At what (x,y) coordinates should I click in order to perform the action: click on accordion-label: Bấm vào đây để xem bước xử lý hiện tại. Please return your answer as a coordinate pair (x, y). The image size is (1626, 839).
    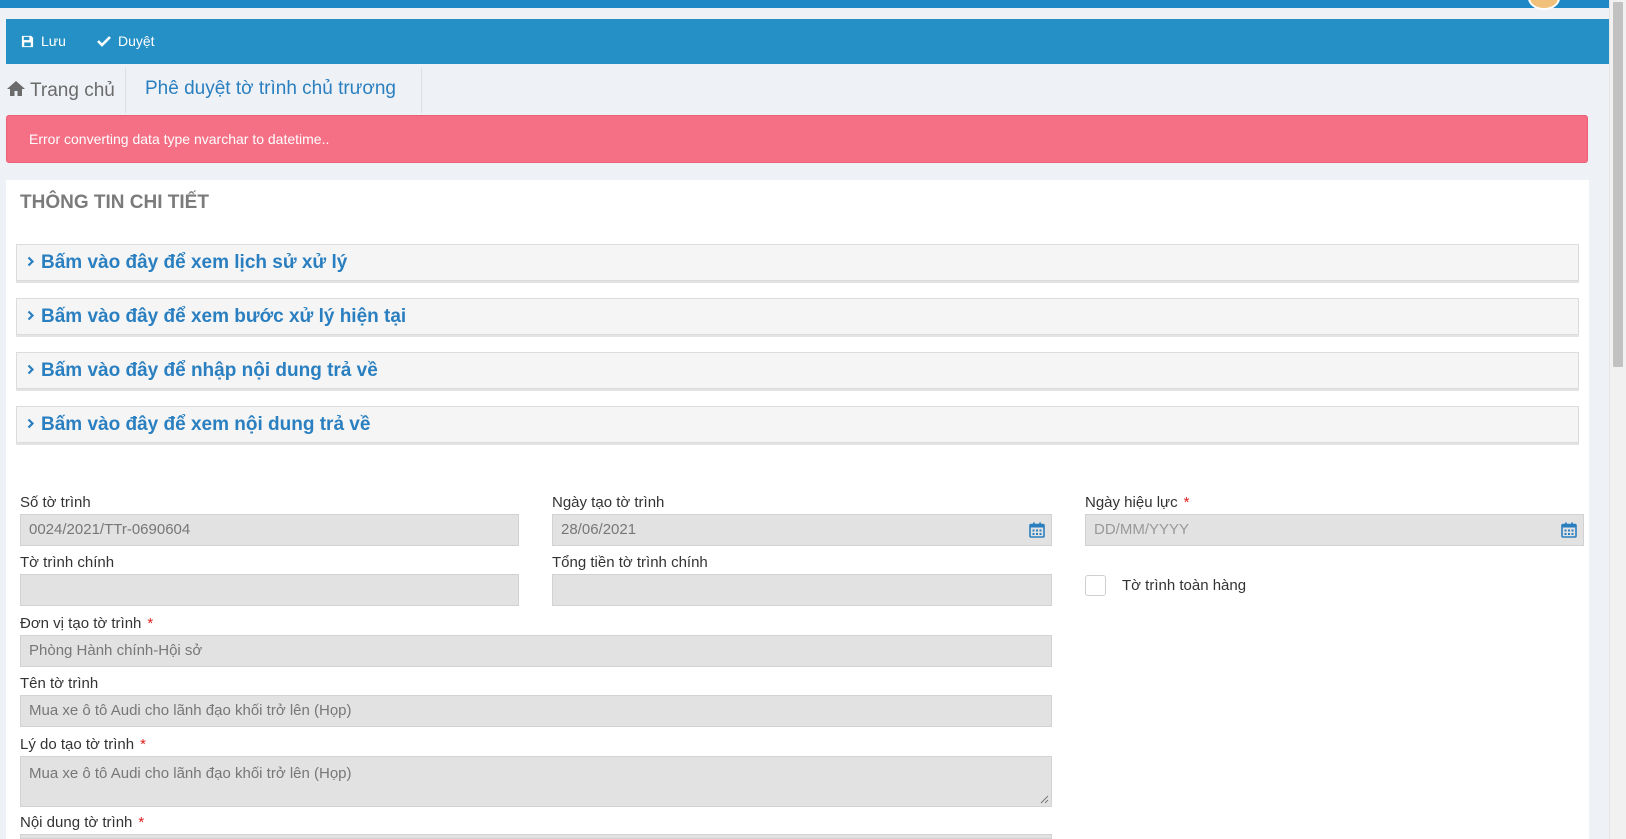
    Looking at the image, I should click on (224, 316).